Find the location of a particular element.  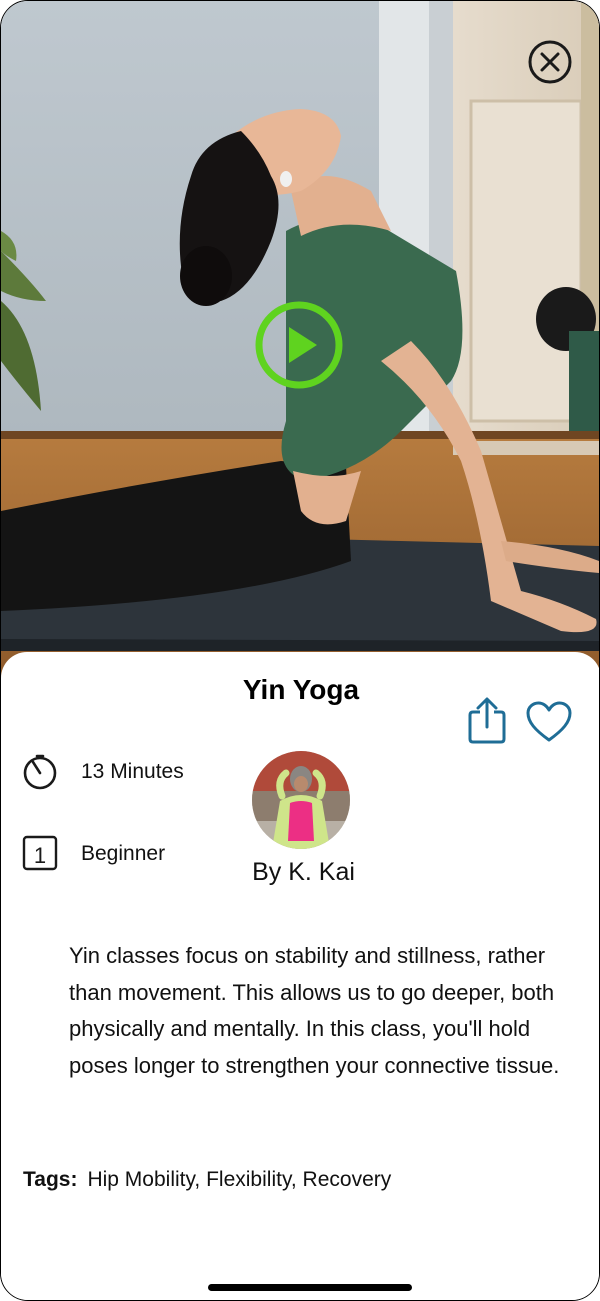

play-circle-icon is located at coordinates (299, 345).